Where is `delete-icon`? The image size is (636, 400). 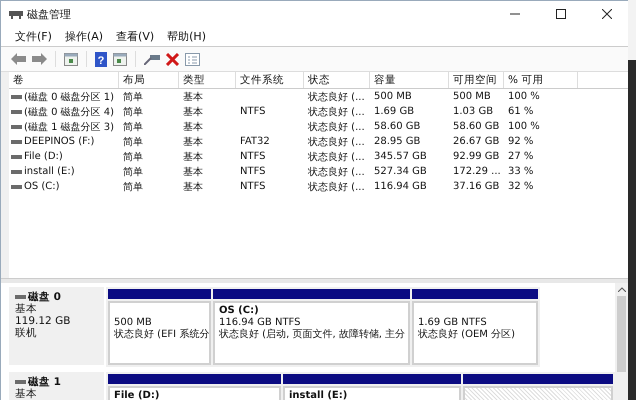 delete-icon is located at coordinates (172, 59).